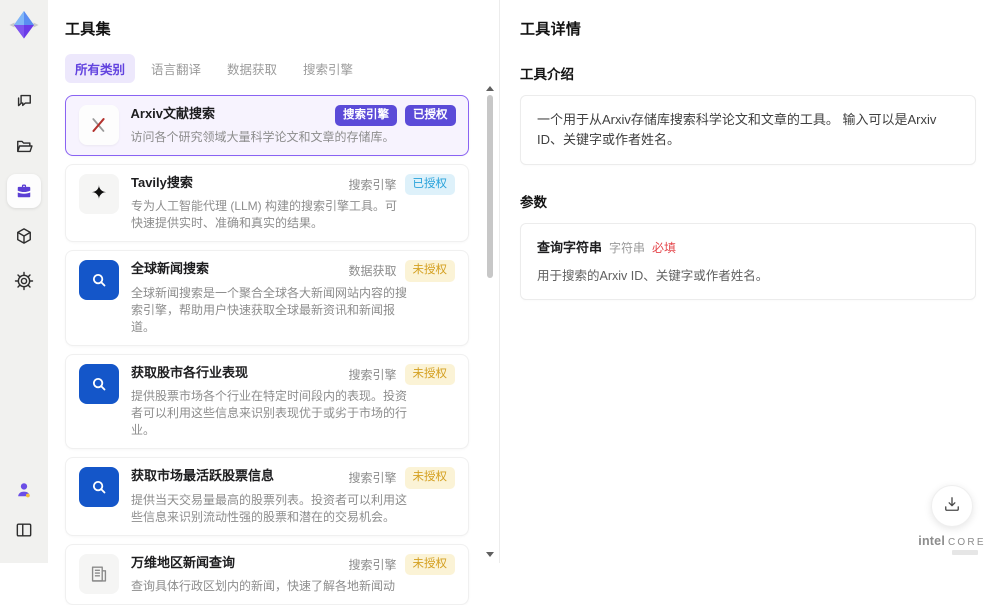  I want to click on intro-section-heading: 工具介绍, so click(748, 73).